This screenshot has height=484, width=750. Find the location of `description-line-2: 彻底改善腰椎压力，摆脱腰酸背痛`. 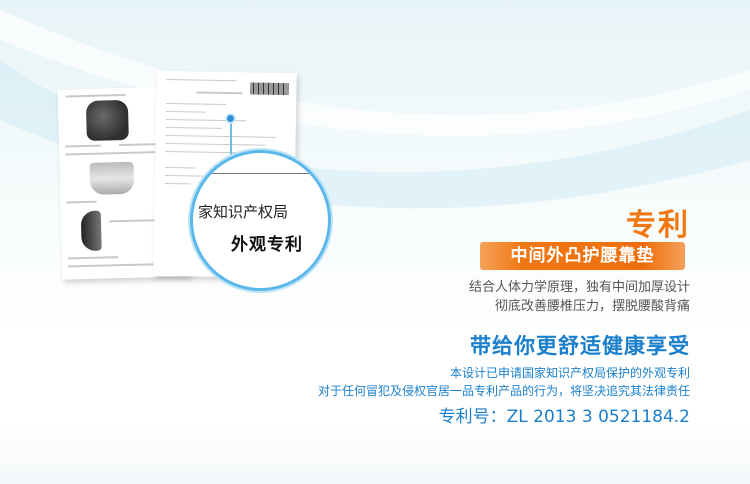

description-line-2: 彻底改善腰椎压力，摆脱腰酸背痛 is located at coordinates (592, 306).